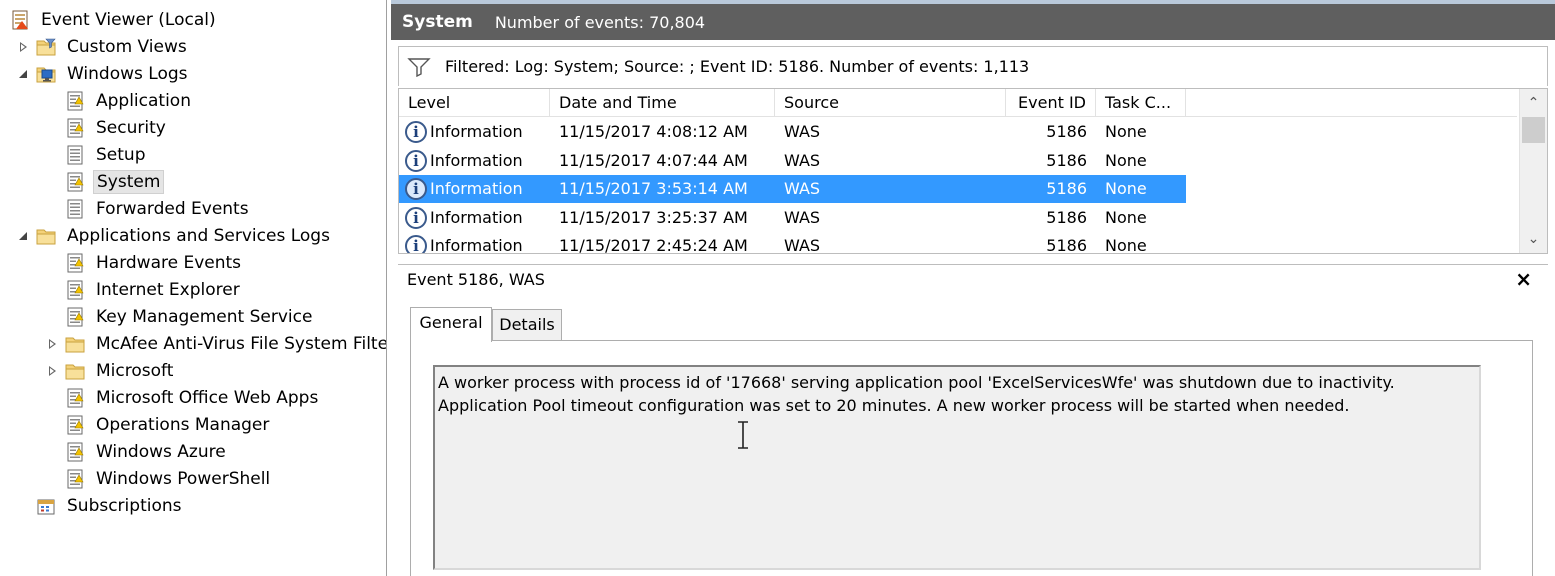 The height and width of the screenshot is (576, 1555). I want to click on tree-item-label: Security, so click(131, 128).